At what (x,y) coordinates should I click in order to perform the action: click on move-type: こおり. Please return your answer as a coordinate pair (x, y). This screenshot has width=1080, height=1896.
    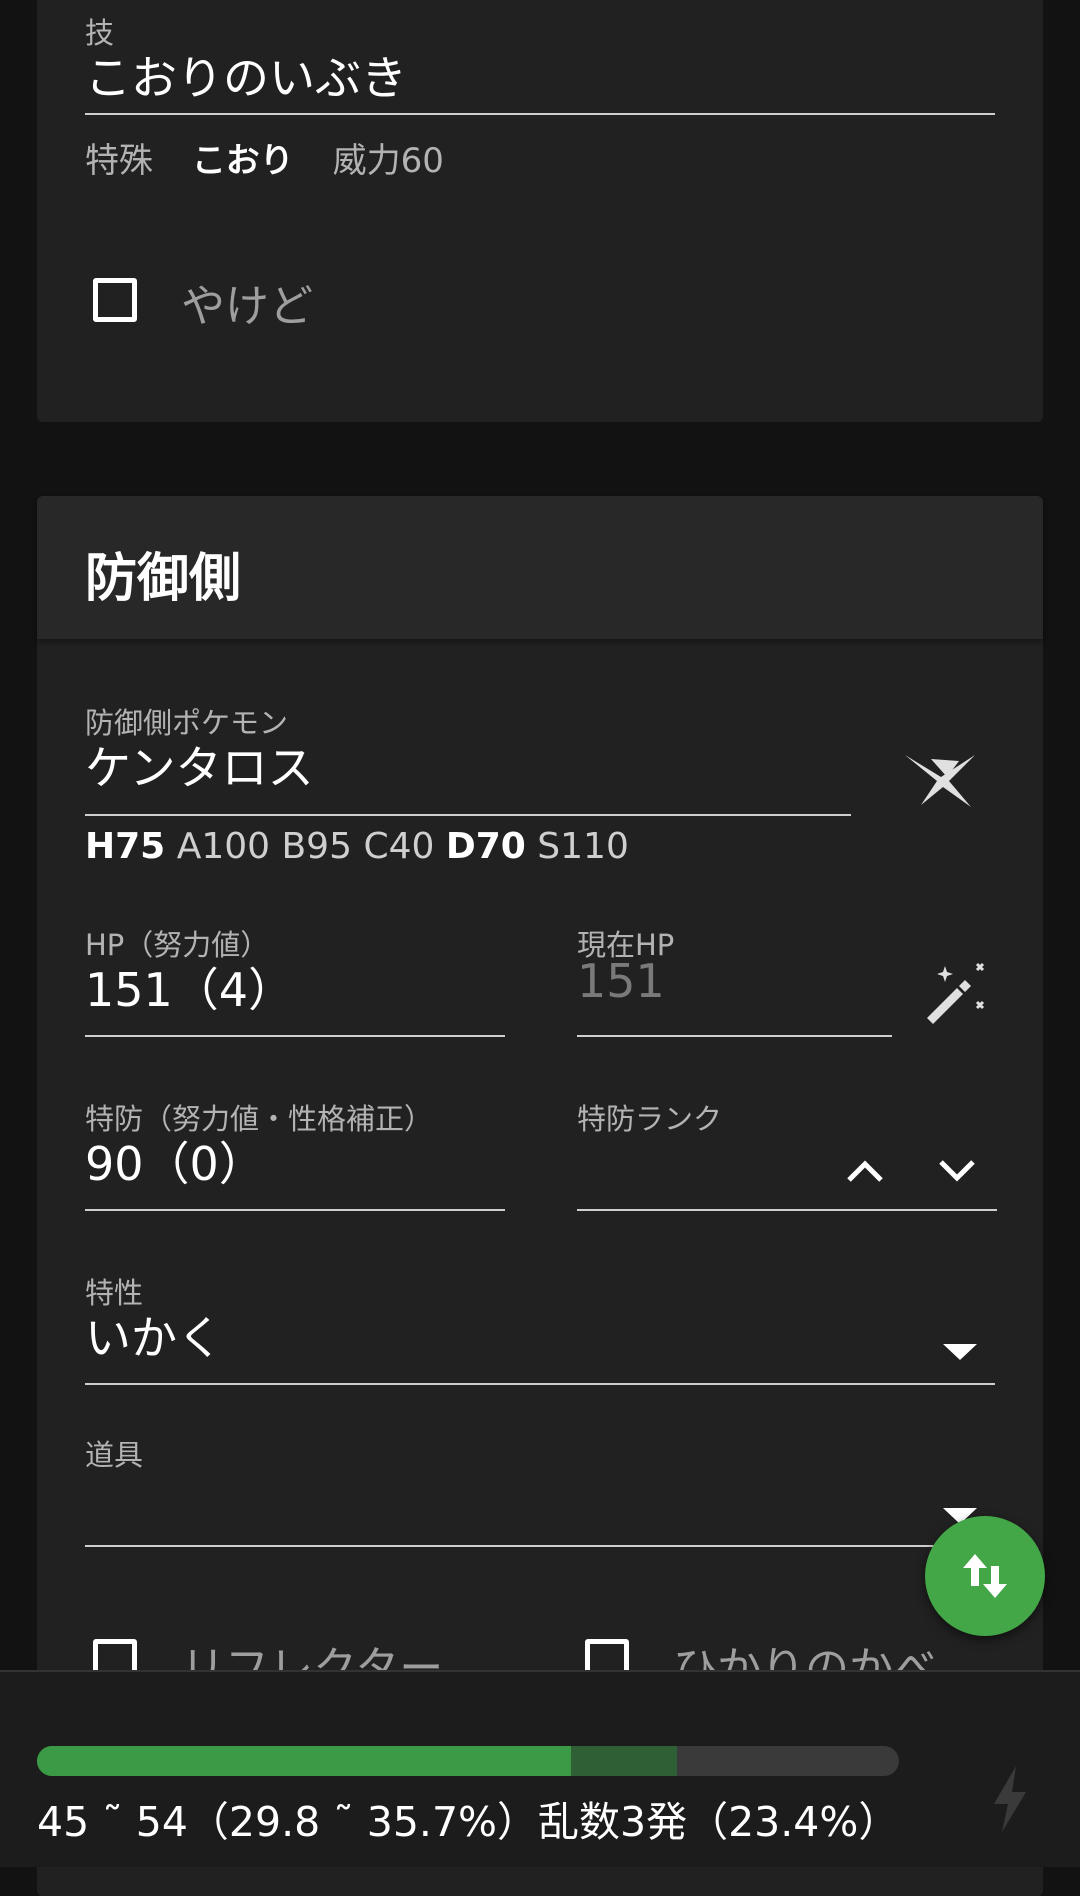
    Looking at the image, I should click on (242, 161).